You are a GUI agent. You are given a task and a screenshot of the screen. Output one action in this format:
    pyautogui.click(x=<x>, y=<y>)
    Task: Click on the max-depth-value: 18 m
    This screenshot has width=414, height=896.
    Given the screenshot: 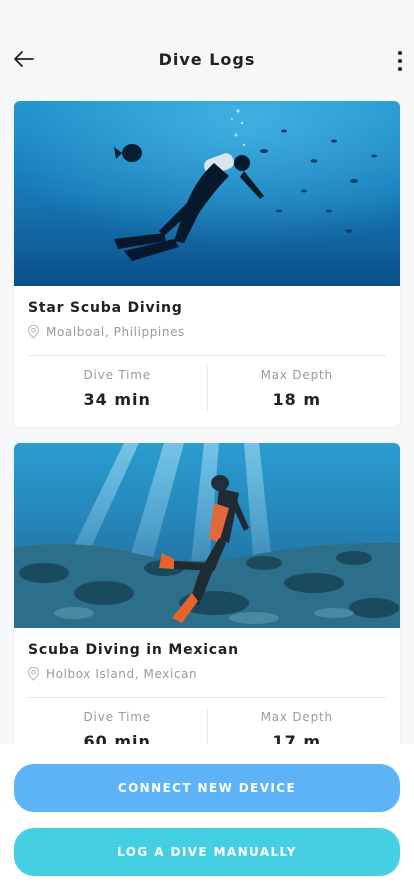 What is the action you would take?
    pyautogui.click(x=296, y=399)
    